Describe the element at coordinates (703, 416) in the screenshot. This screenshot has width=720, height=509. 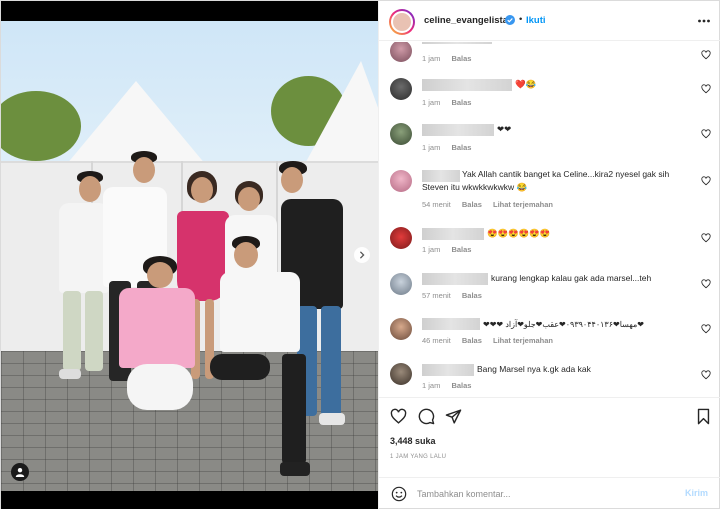
I see `save-bookmark-icon` at that location.